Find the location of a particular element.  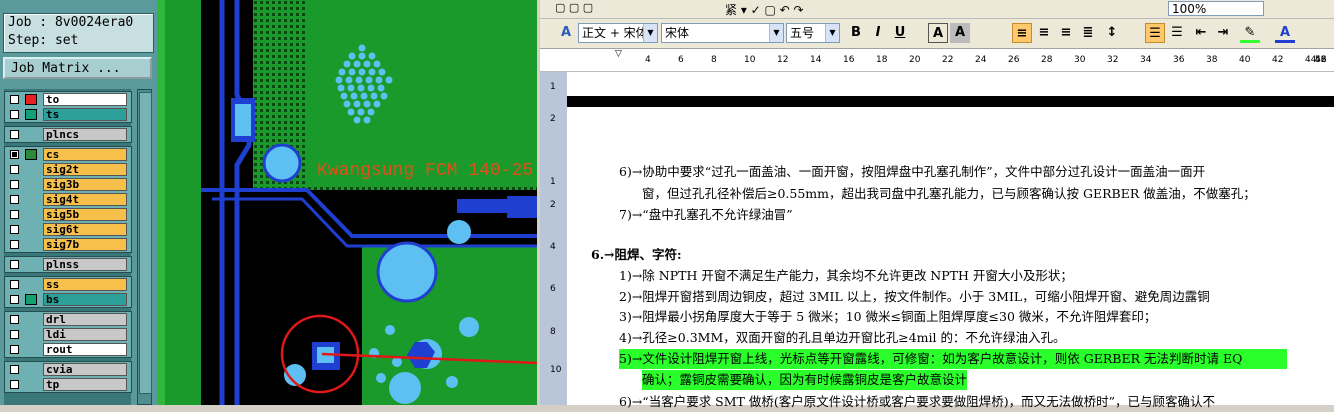

layer-row-cvia: cvia is located at coordinates (68, 369).